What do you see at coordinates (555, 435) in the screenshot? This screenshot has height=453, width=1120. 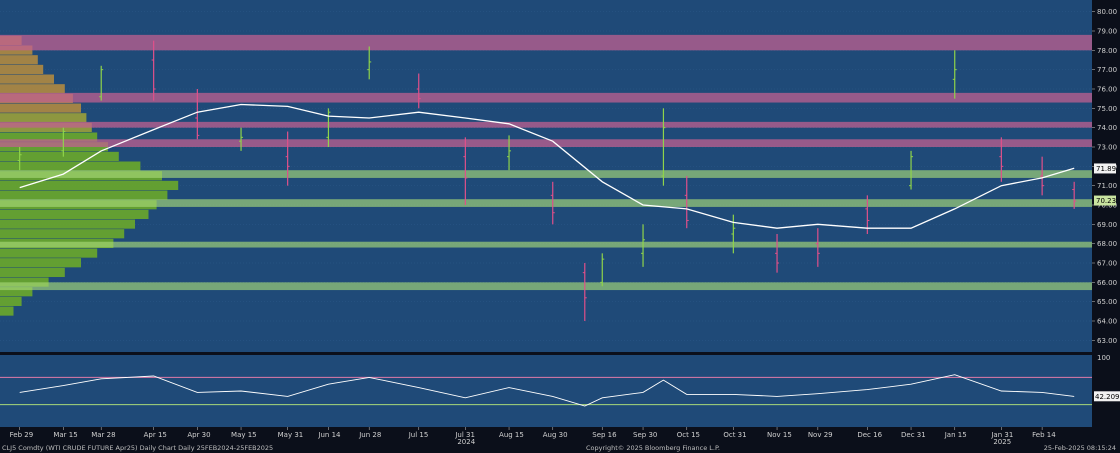 I see `date-axis-label: Aug 30` at bounding box center [555, 435].